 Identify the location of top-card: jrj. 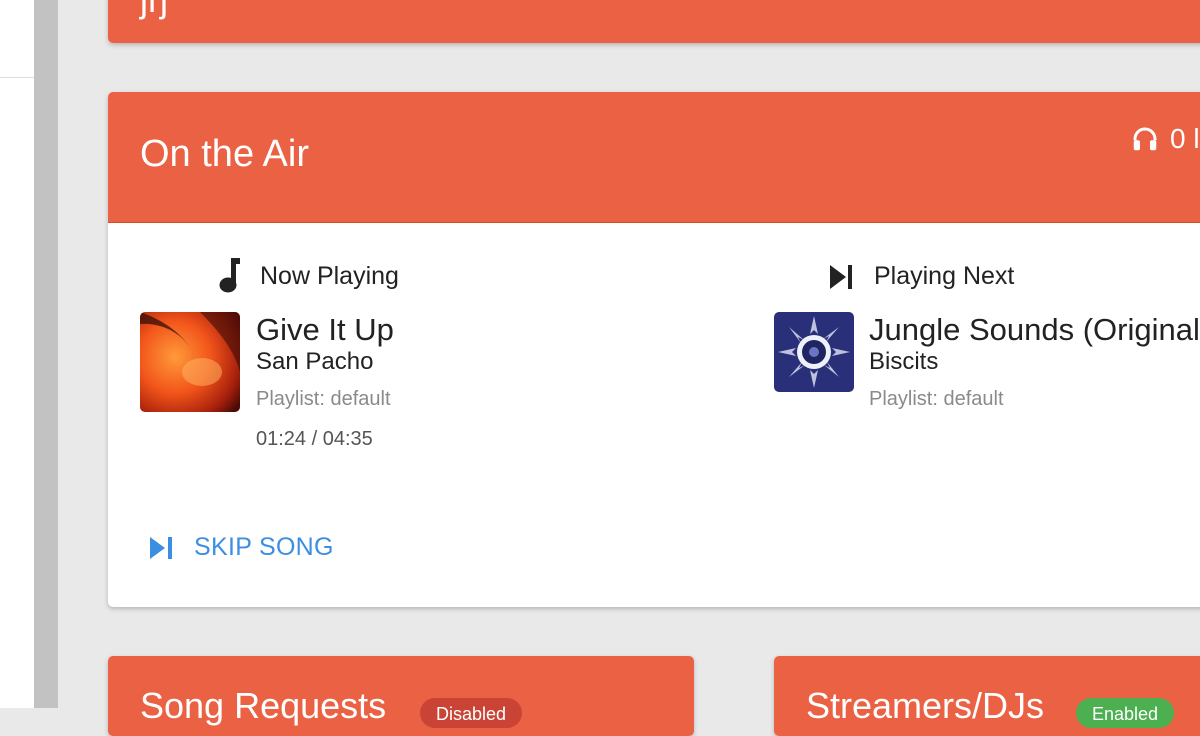
(654, 21).